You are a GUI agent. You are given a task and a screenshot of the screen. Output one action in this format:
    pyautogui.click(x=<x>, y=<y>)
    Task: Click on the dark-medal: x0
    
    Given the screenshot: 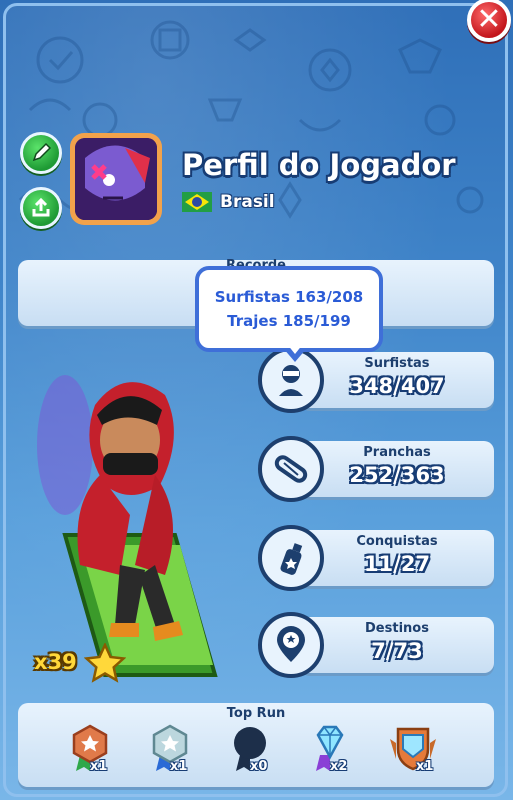 What is the action you would take?
    pyautogui.click(x=258, y=754)
    